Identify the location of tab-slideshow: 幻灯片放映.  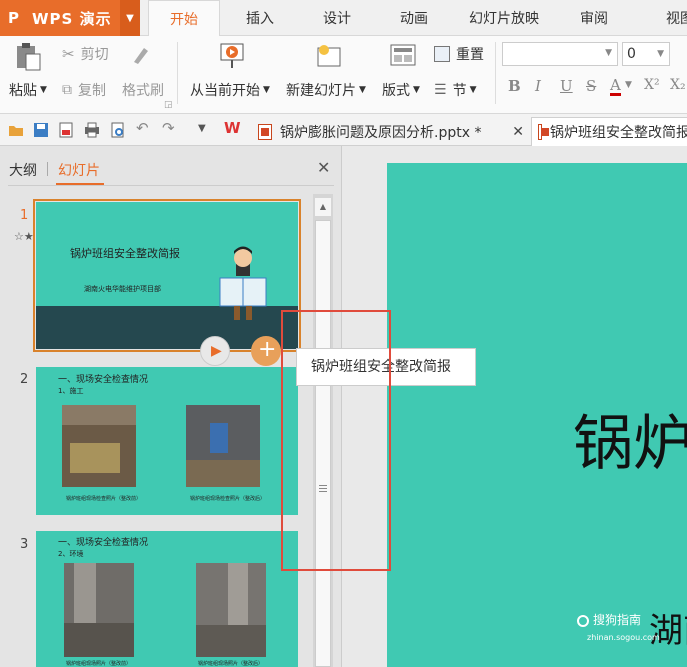
(504, 18).